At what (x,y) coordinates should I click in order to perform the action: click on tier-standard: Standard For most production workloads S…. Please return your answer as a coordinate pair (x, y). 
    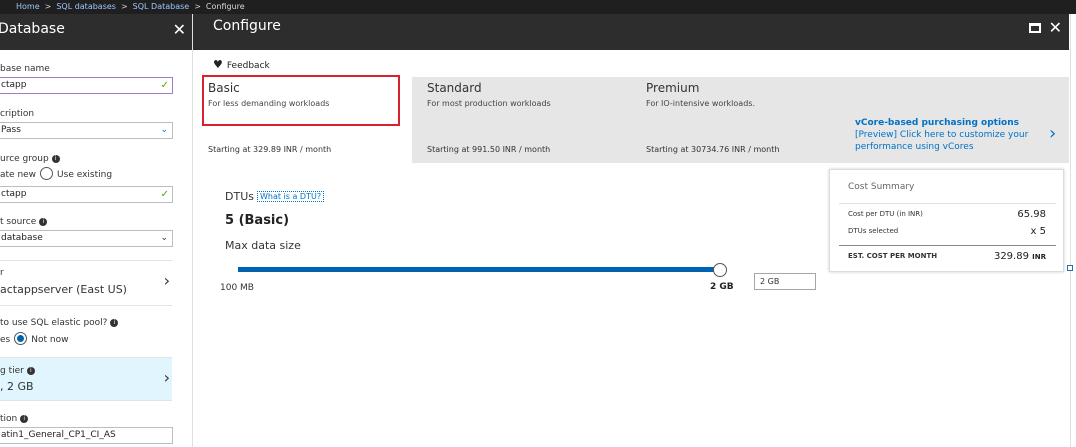
    Looking at the image, I should click on (521, 120).